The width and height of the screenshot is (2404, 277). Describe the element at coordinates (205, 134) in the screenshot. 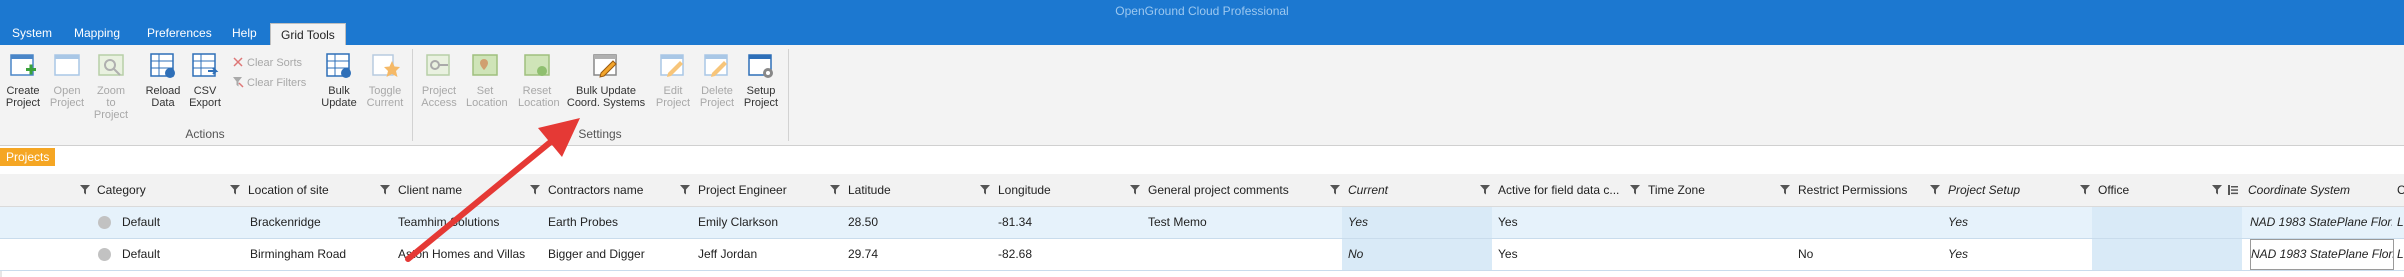

I see `actions-group-label: Actions` at that location.